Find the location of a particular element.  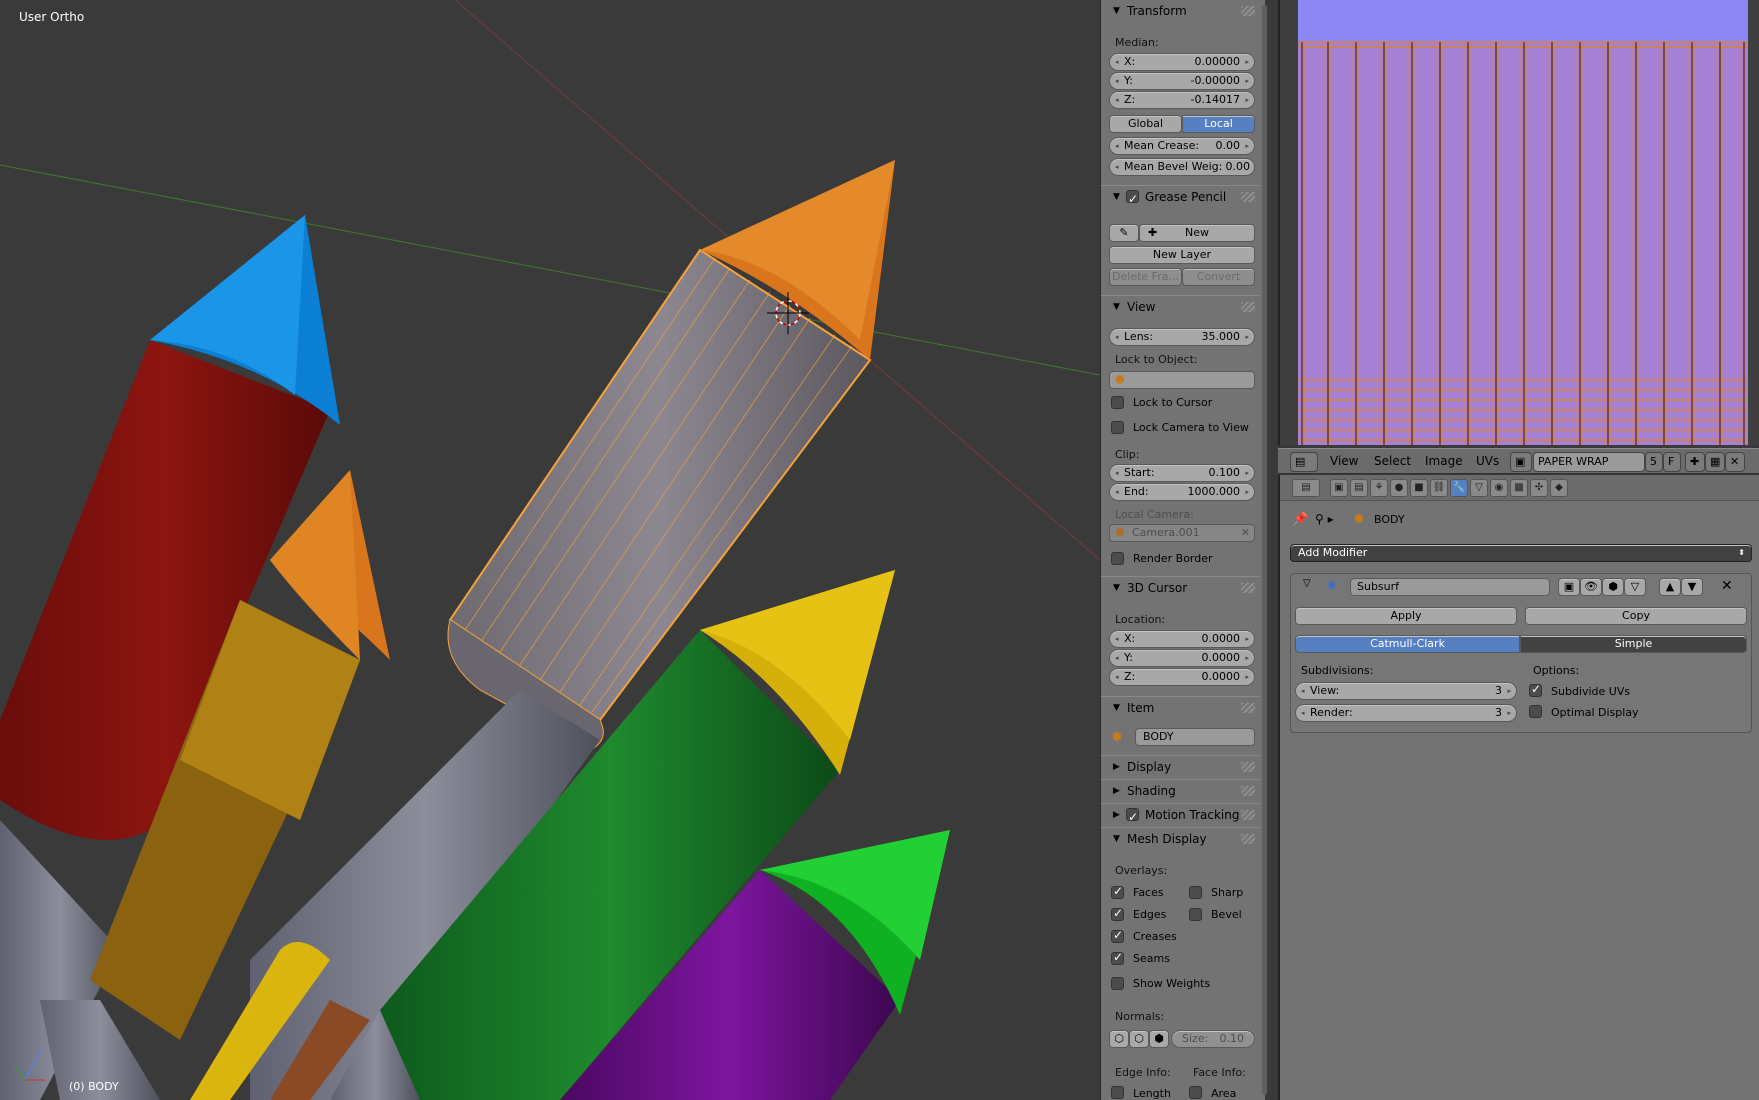

uv-menu-view: View is located at coordinates (1344, 461).